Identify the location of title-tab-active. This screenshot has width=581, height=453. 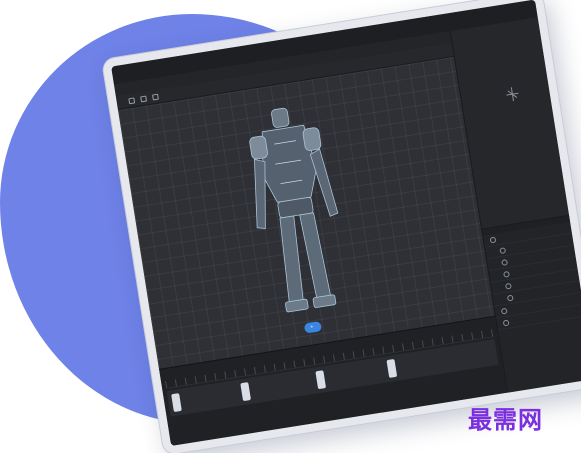
(321, 43).